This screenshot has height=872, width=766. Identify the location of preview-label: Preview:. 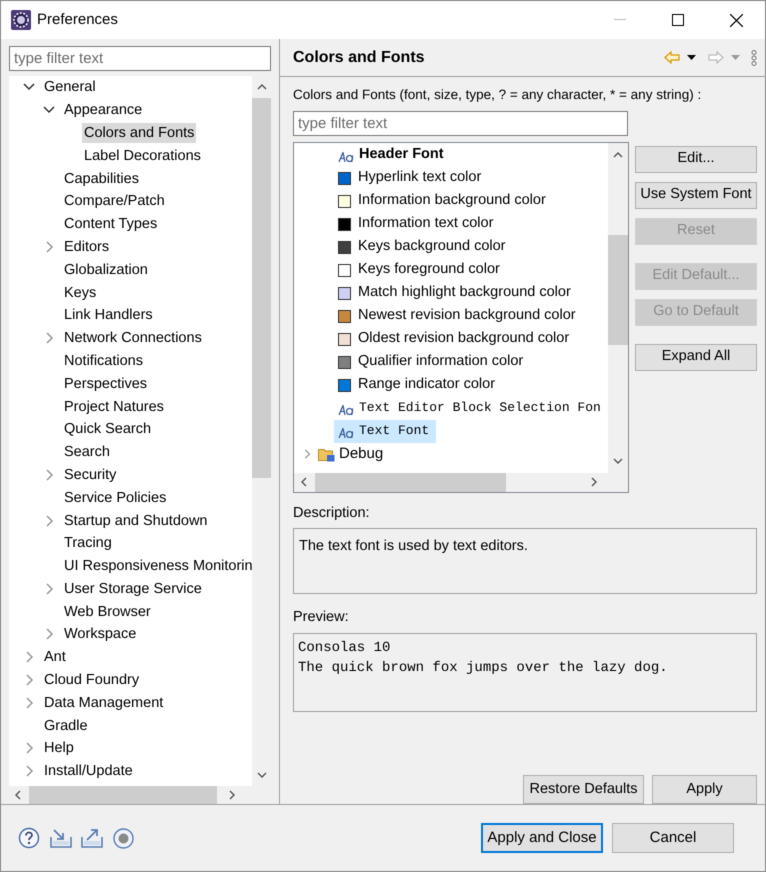
(321, 618).